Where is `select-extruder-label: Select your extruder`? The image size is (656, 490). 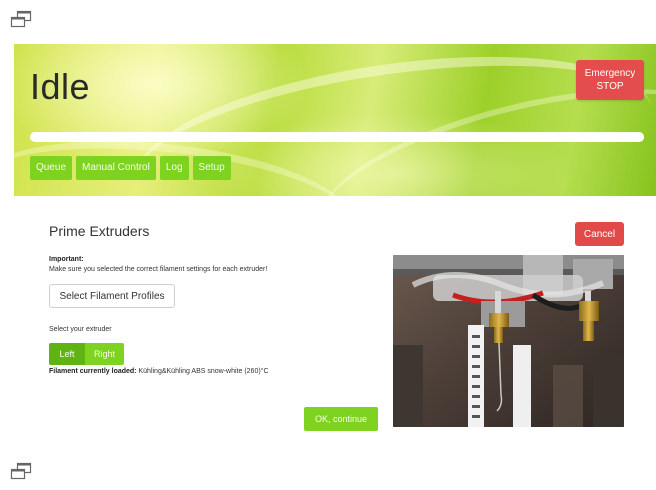 select-extruder-label: Select your extruder is located at coordinates (80, 329).